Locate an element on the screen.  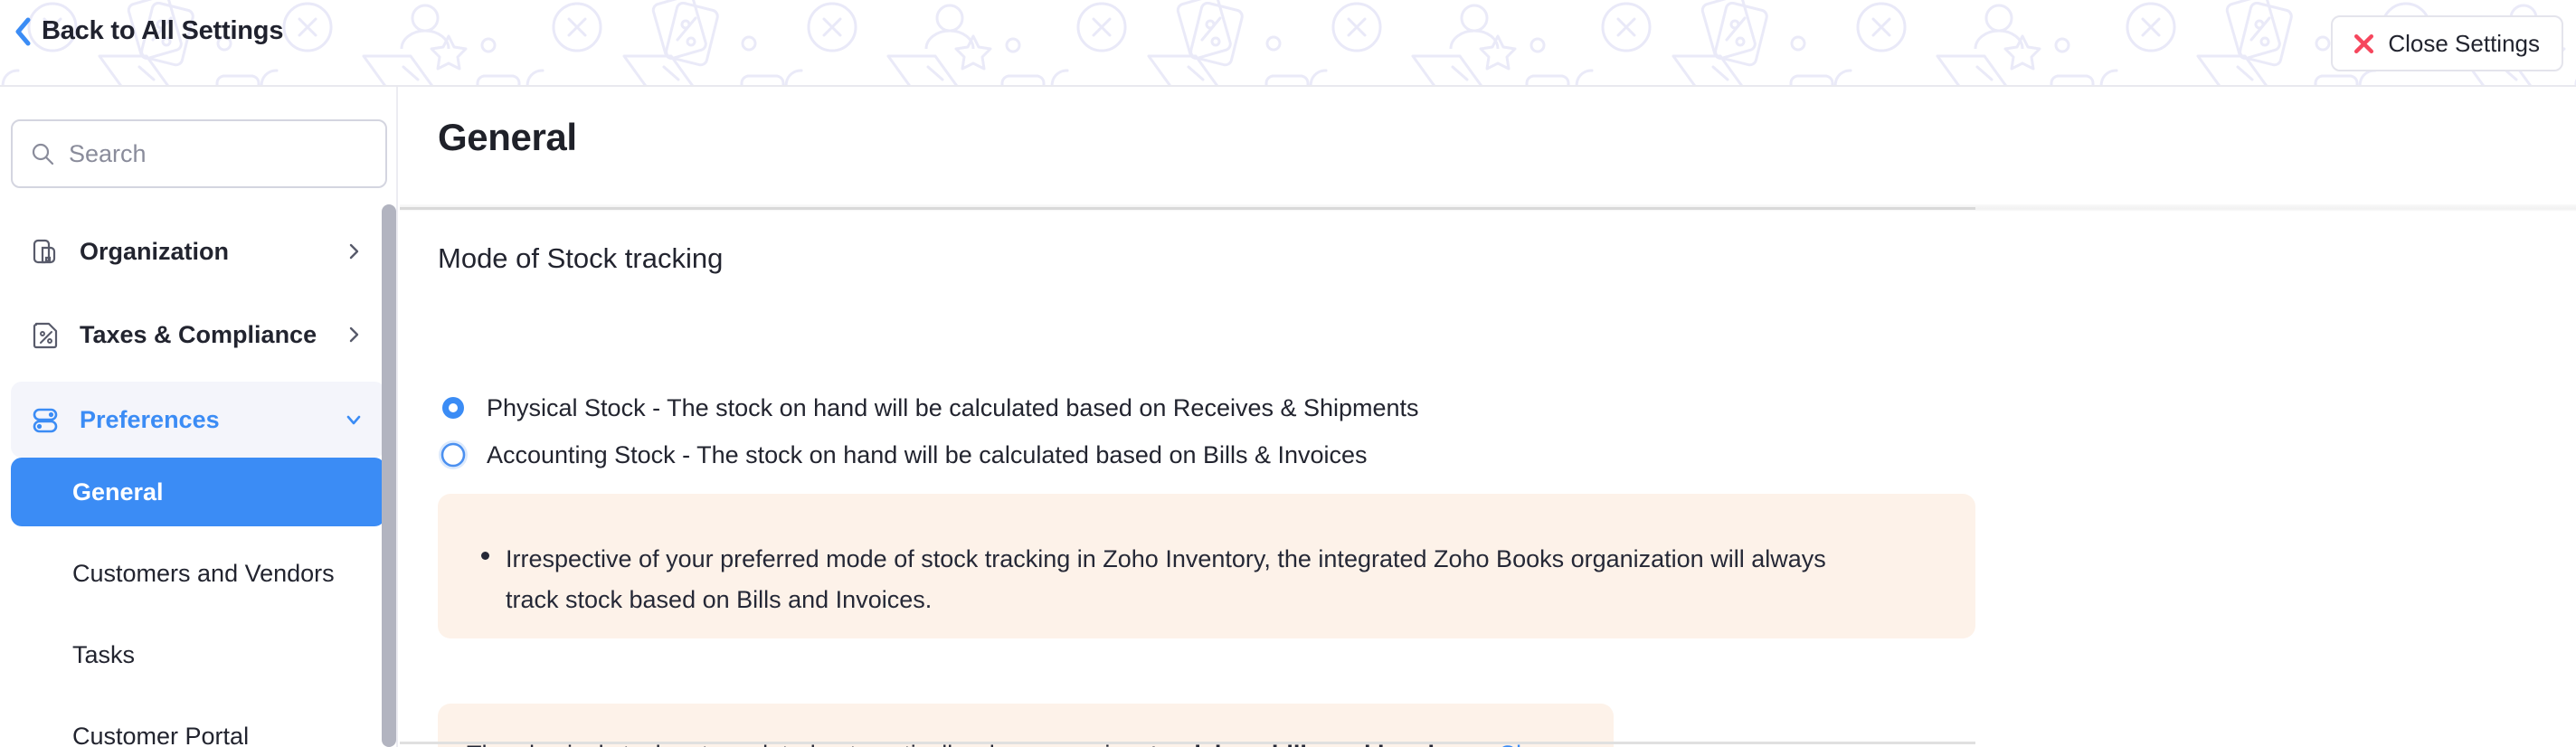
sidebar-item-general: General is located at coordinates (198, 492).